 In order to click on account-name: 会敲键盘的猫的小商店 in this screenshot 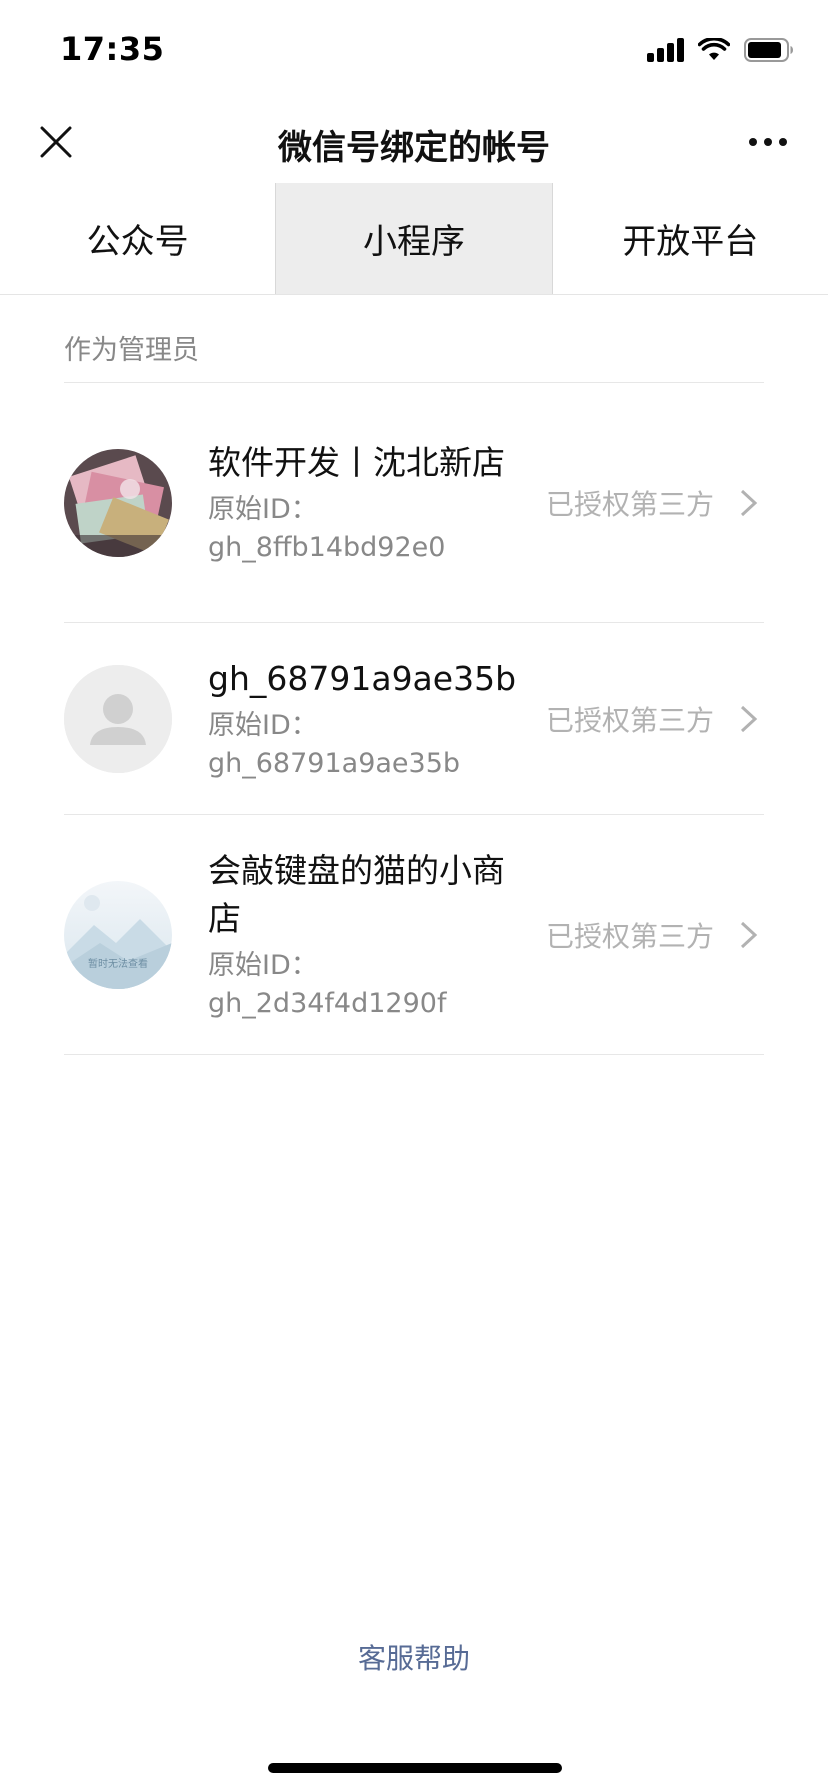, I will do `click(356, 894)`.